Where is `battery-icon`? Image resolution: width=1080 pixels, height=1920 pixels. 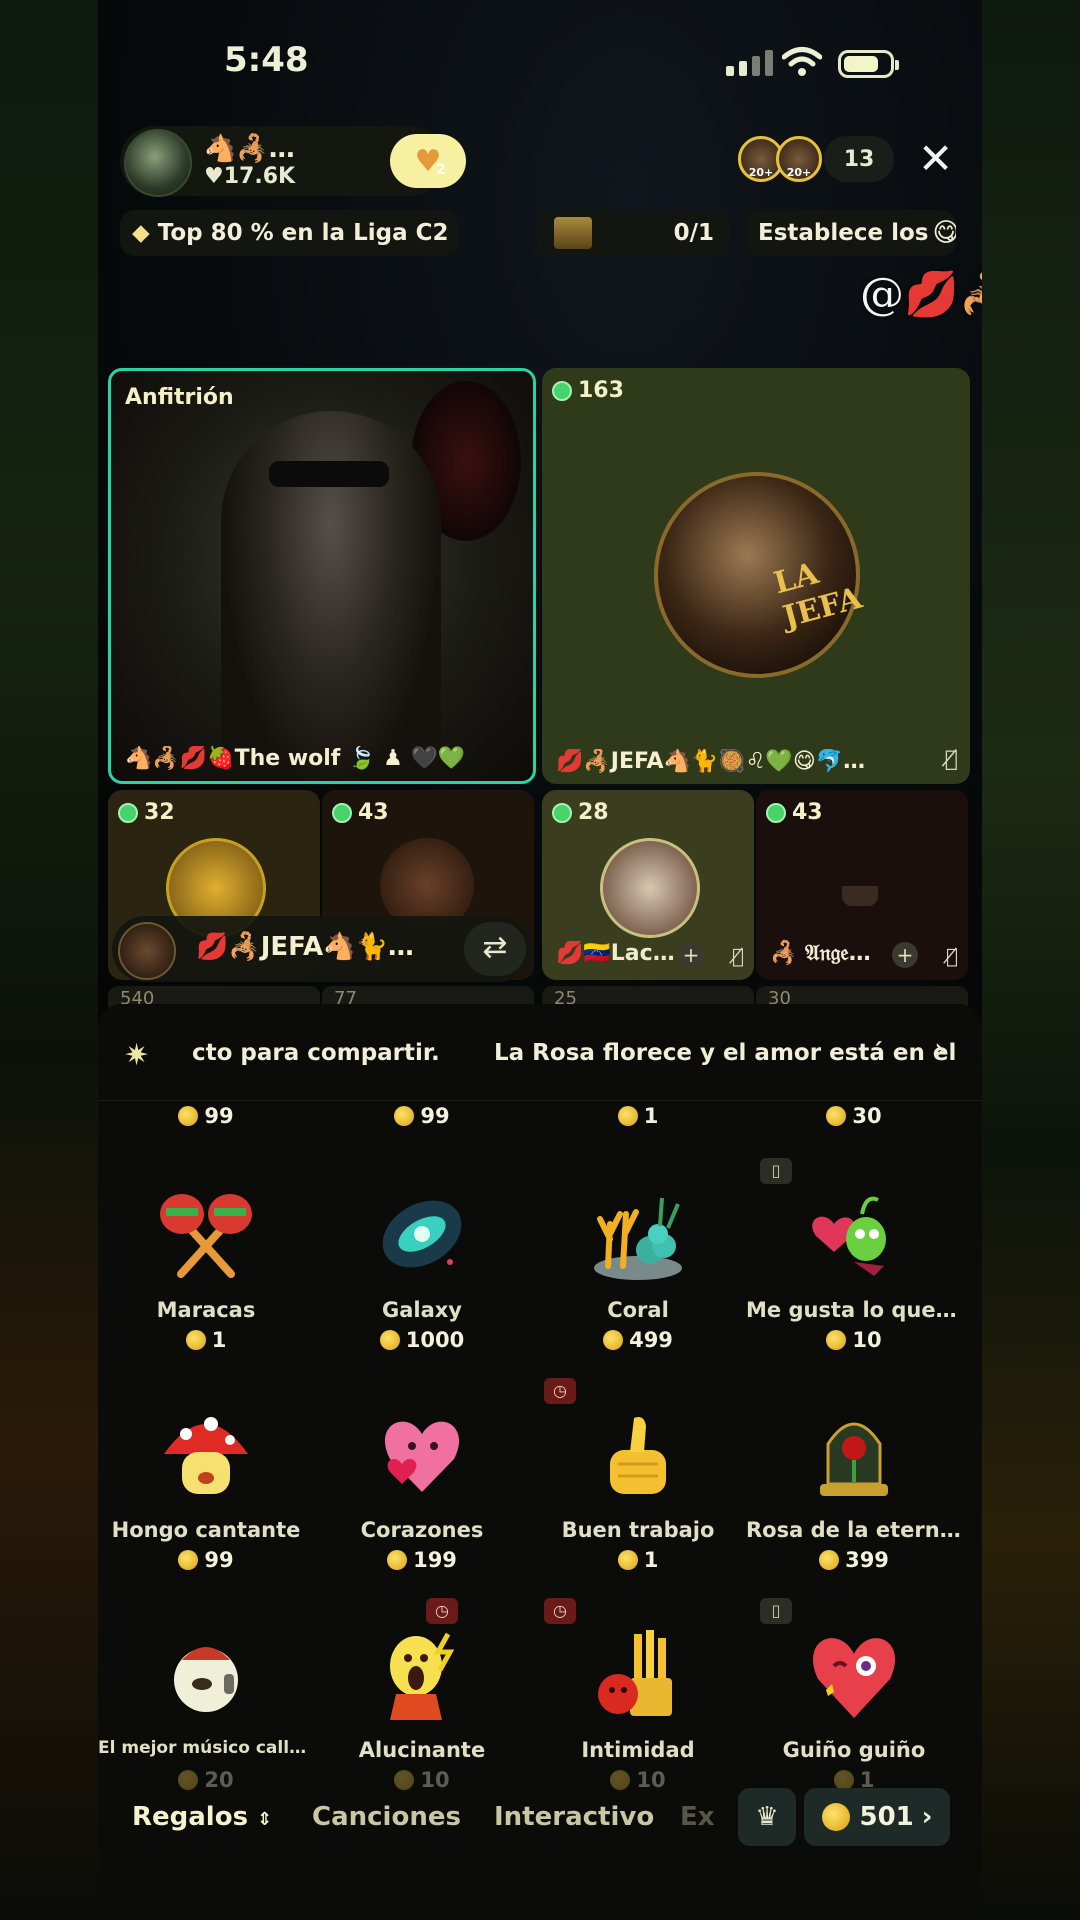
battery-icon is located at coordinates (868, 64).